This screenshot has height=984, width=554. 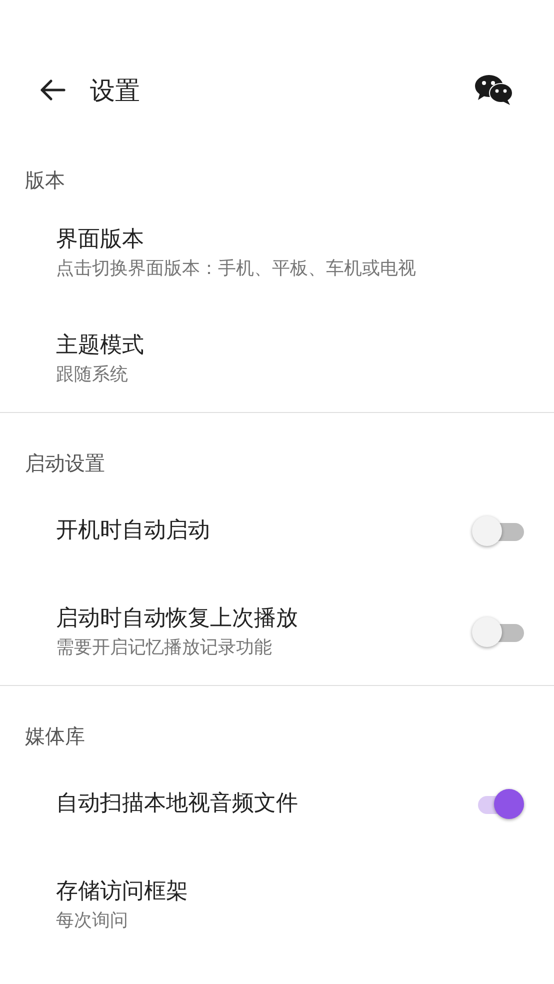 I want to click on settings-item: 自动扫描本地视音频文件, so click(x=277, y=804).